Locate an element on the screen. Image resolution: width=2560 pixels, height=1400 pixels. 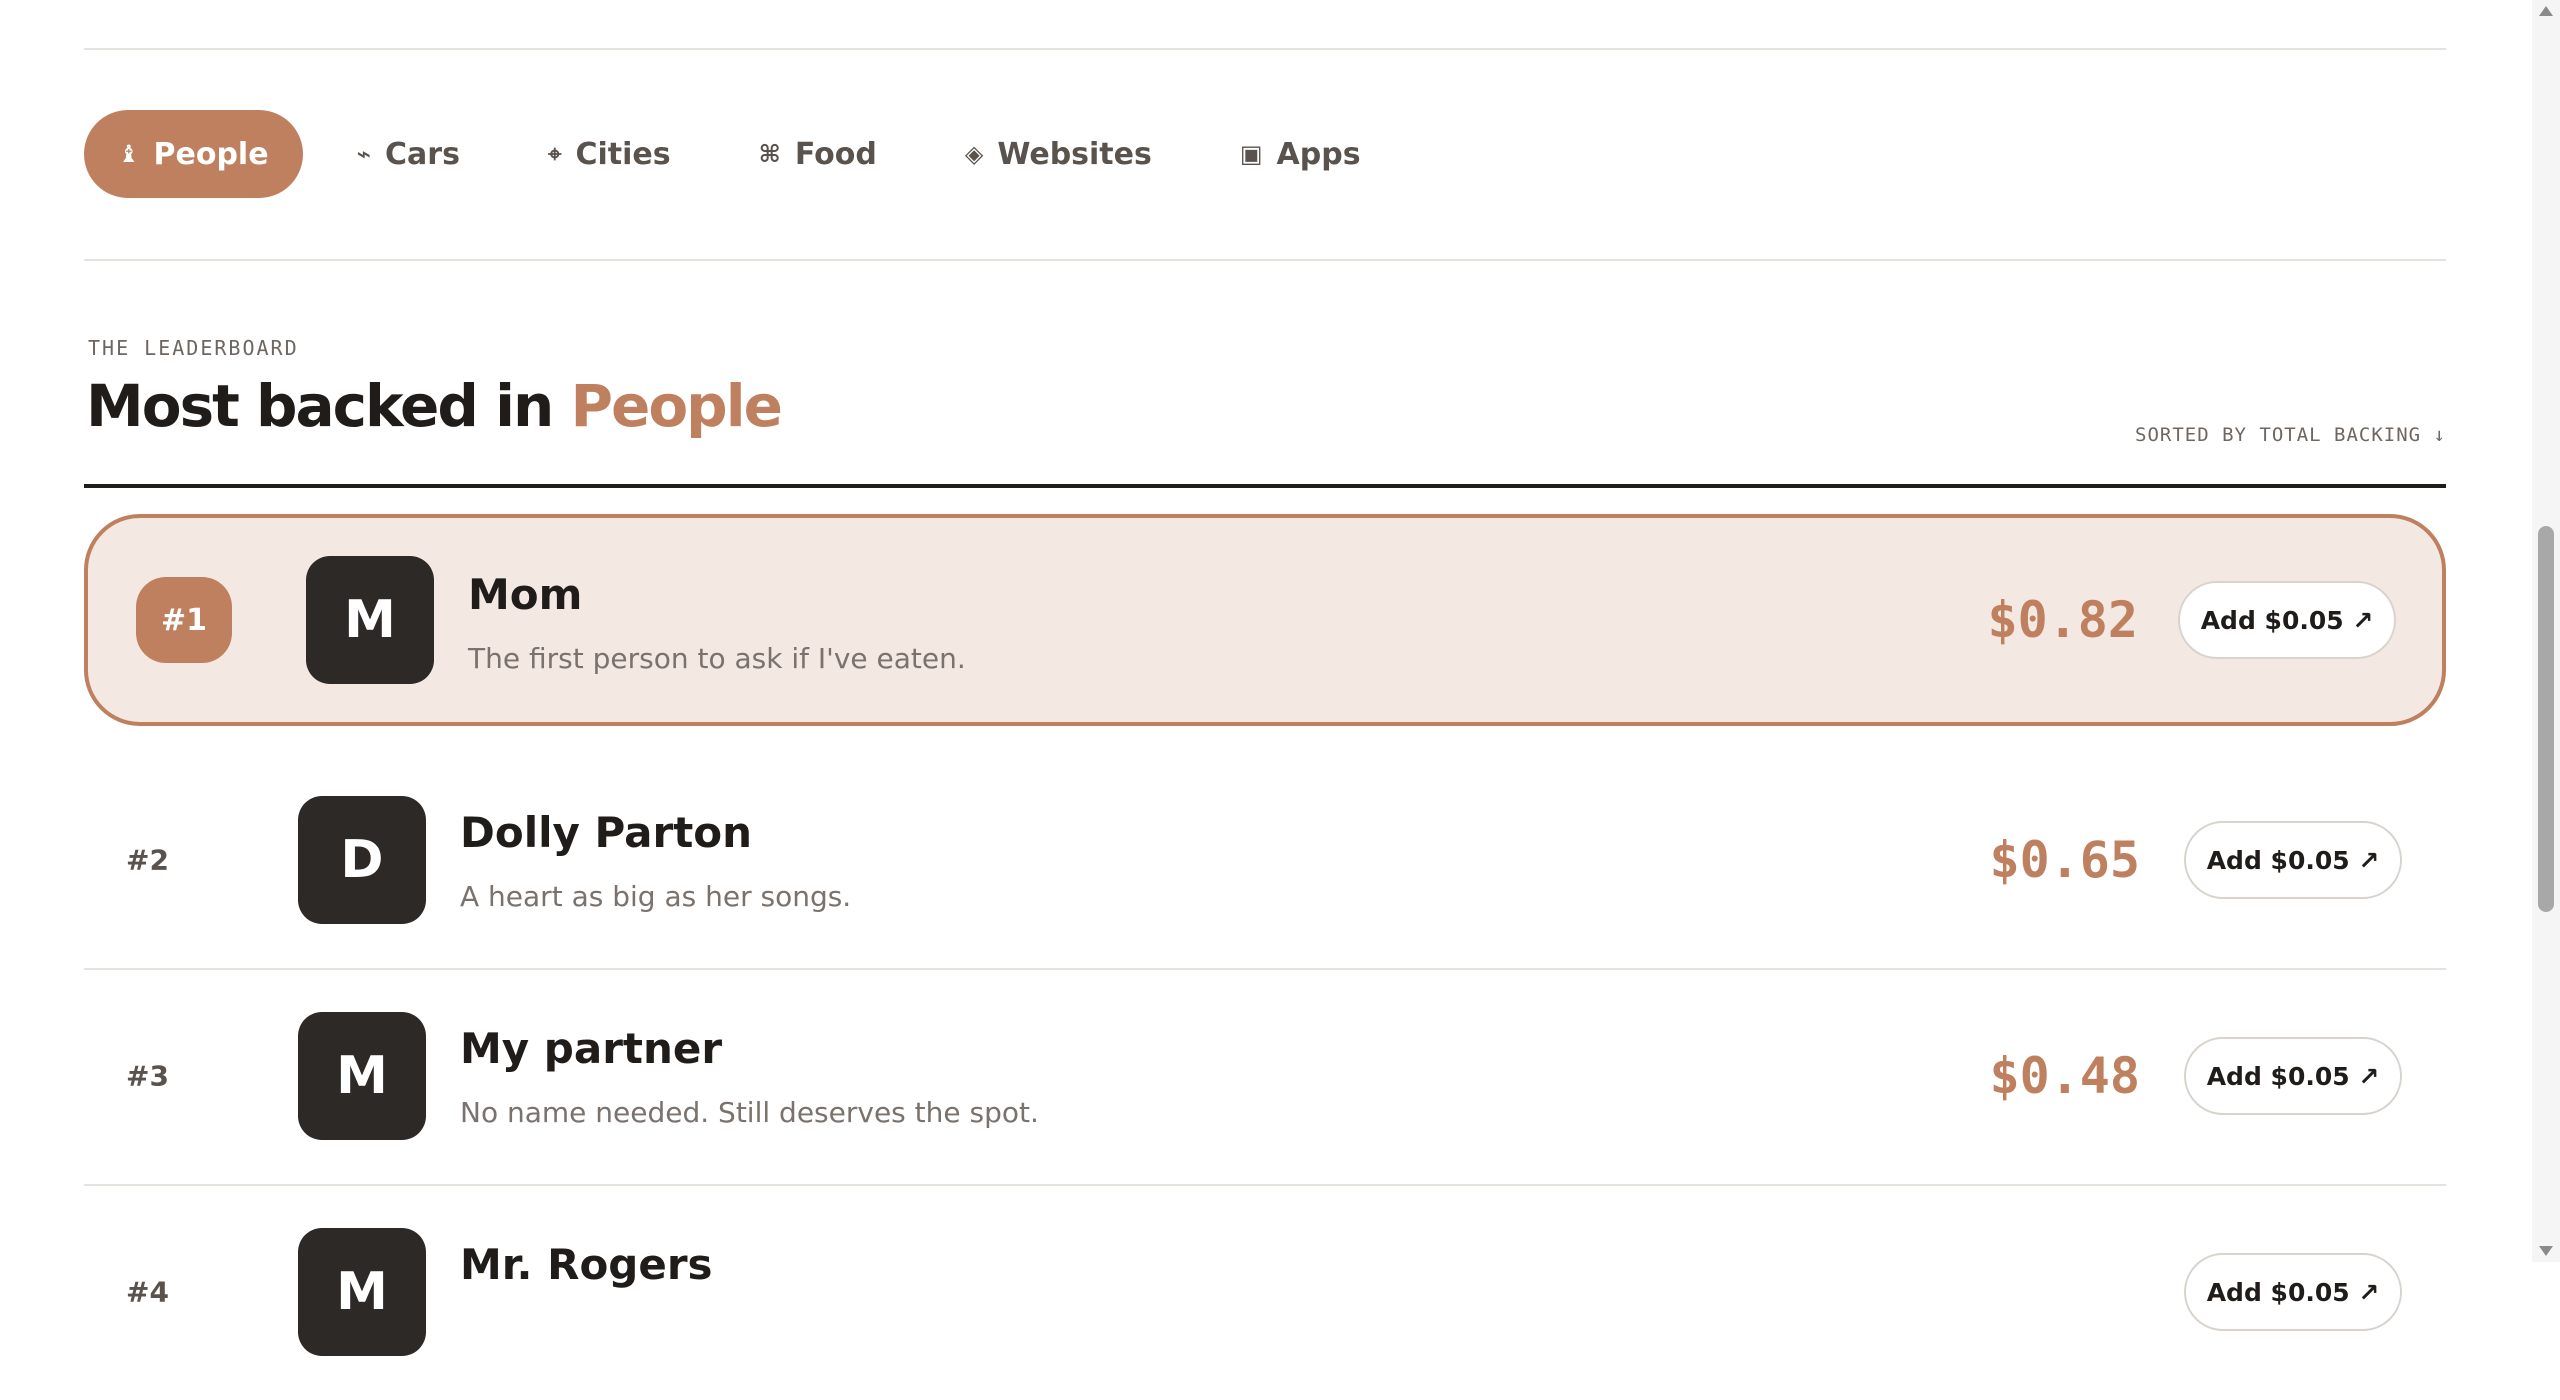
tab-people: ♝ People is located at coordinates (193, 154).